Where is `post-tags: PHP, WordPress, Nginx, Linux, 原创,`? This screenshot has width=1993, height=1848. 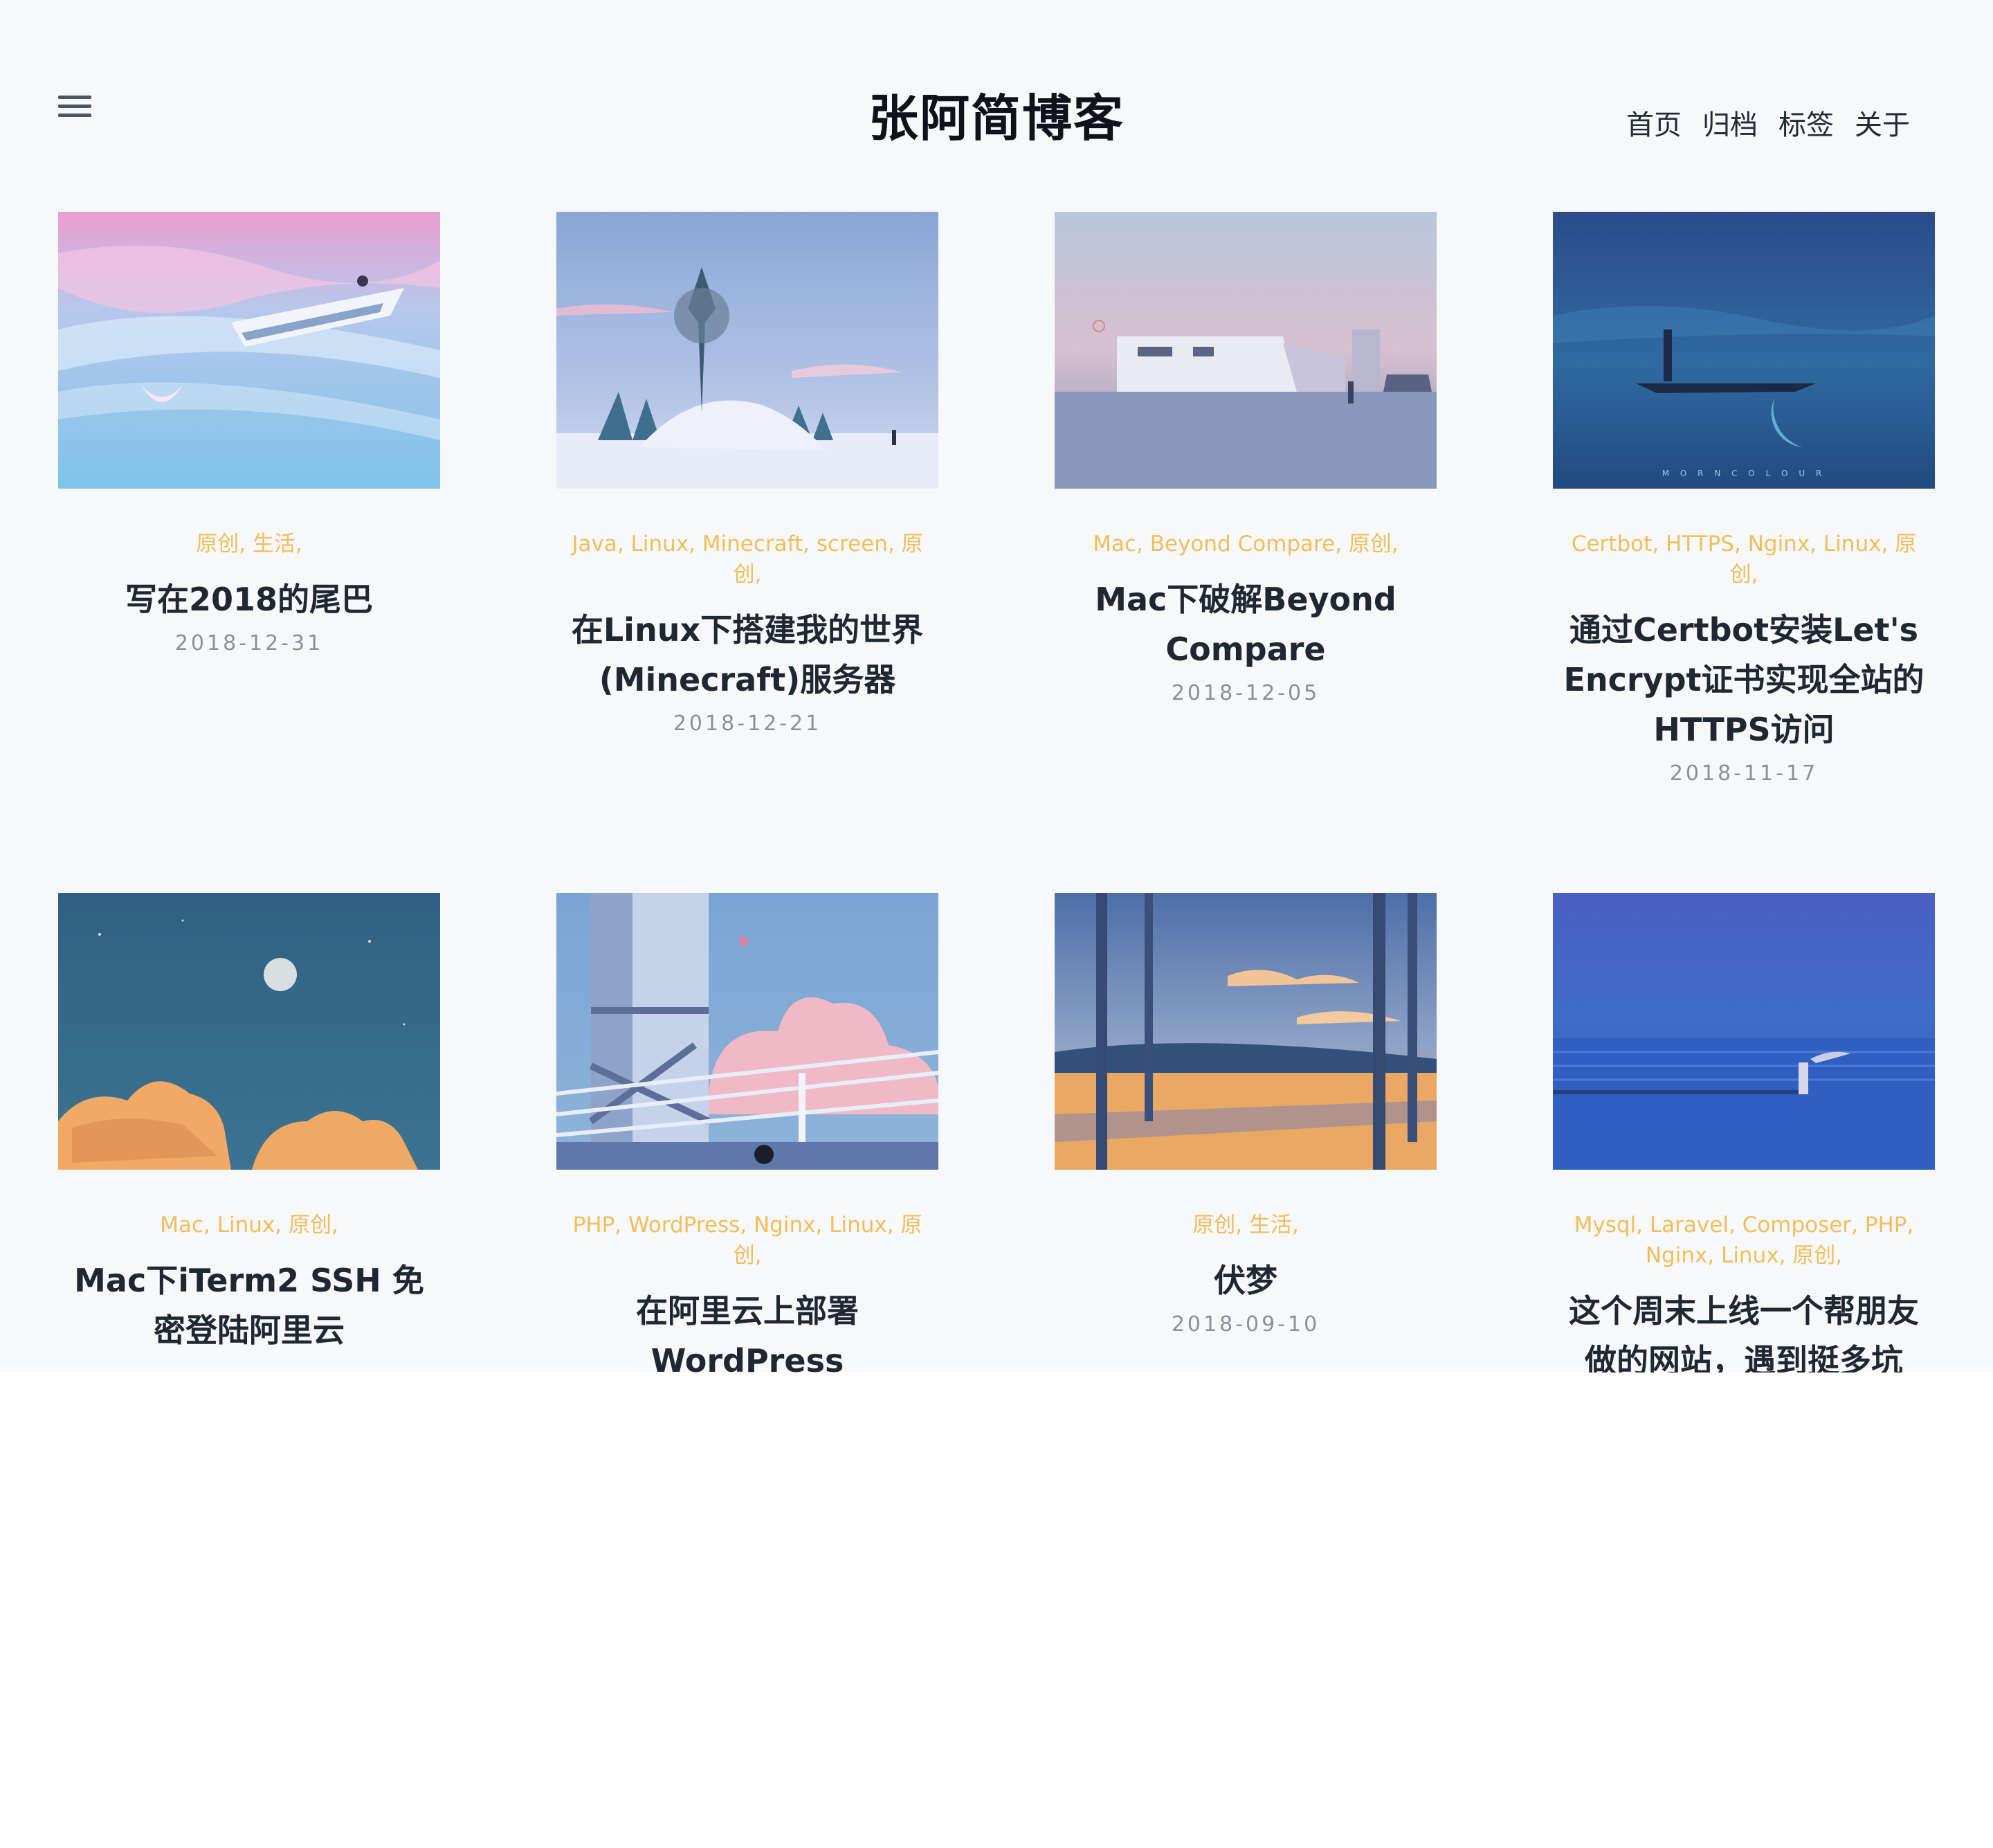 post-tags: PHP, WordPress, Nginx, Linux, 原创, is located at coordinates (747, 1240).